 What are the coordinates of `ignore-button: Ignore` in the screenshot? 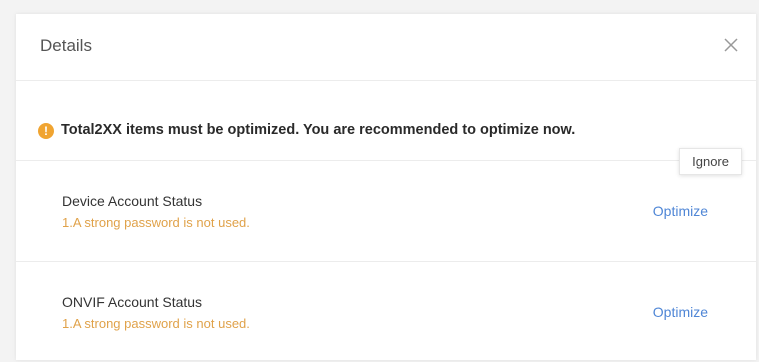 It's located at (710, 161).